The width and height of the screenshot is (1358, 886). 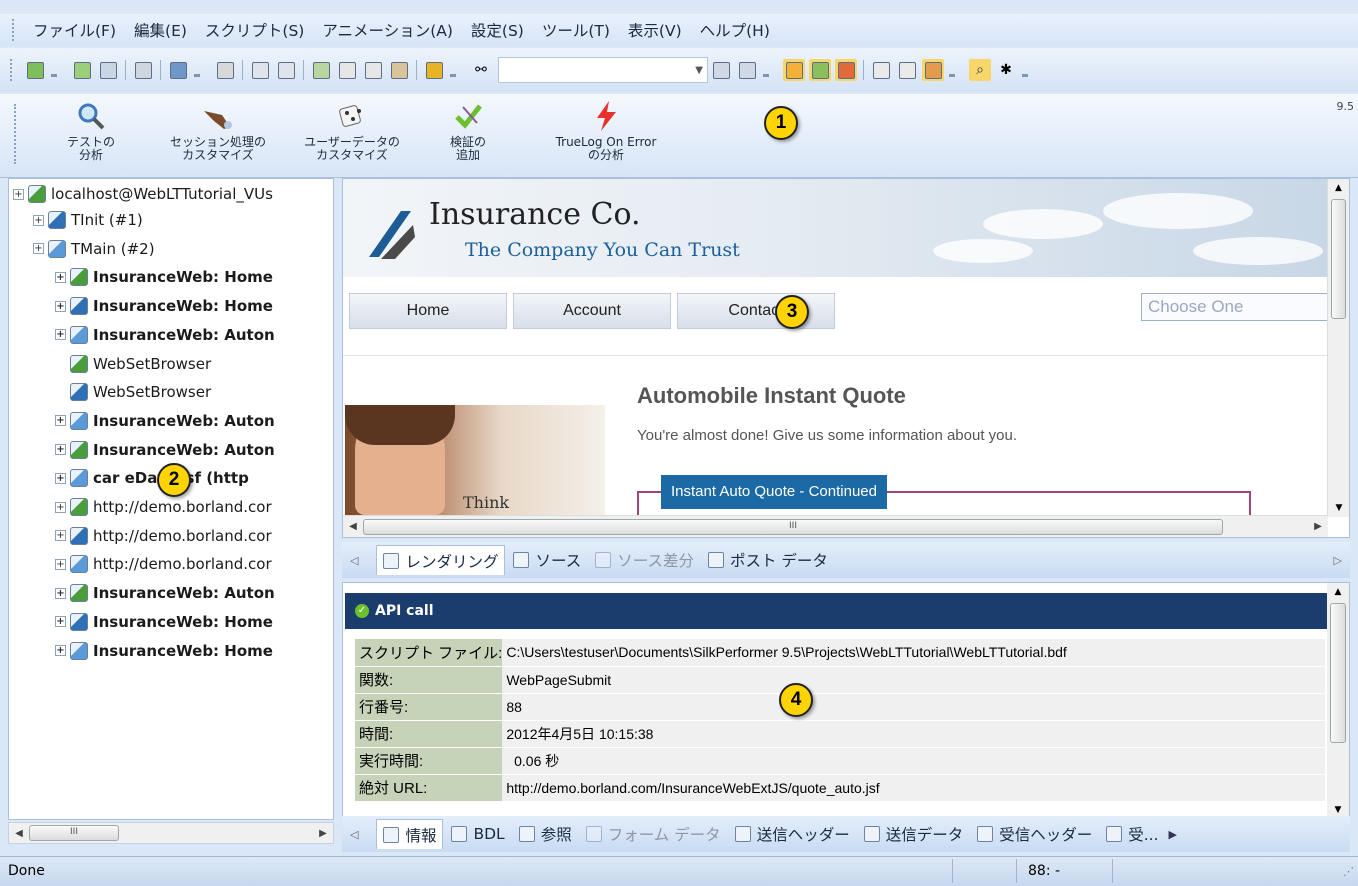 I want to click on menu-help: ヘルプ(H), so click(x=735, y=30).